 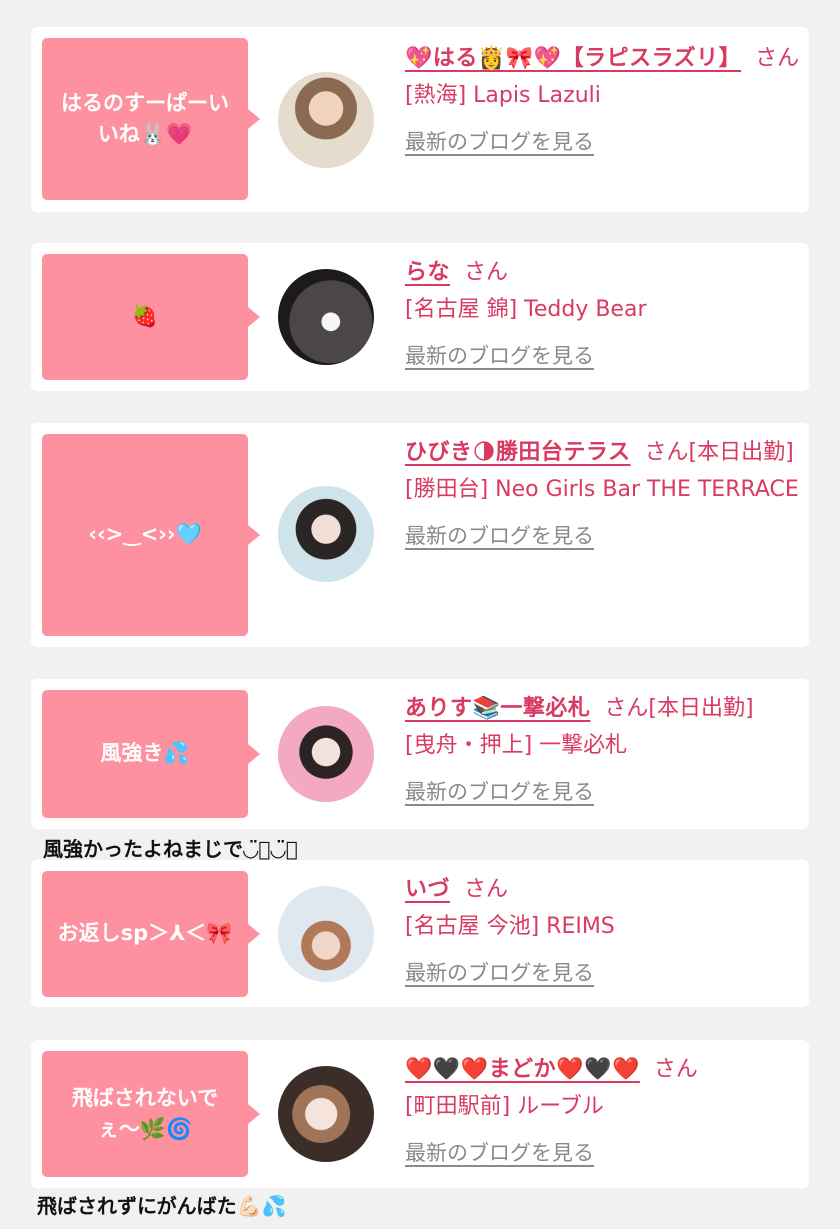 What do you see at coordinates (497, 708) in the screenshot?
I see `profile-name-link: ありす📚一撃必札` at bounding box center [497, 708].